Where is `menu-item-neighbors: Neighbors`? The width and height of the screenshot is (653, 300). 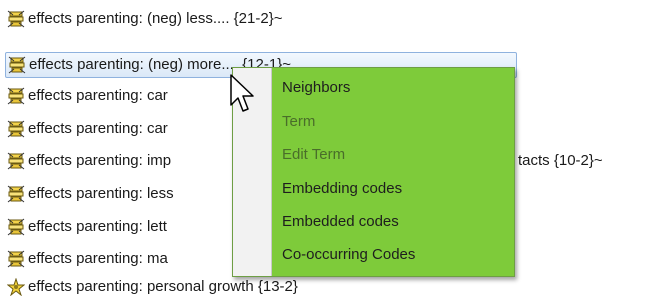
menu-item-neighbors: Neighbors is located at coordinates (316, 88).